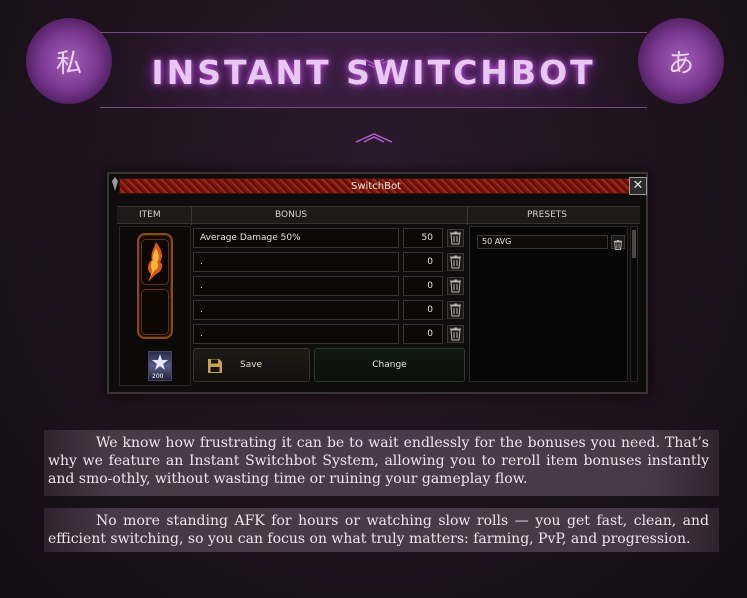 The image size is (747, 598). Describe the element at coordinates (373, 138) in the screenshot. I see `ornament-bottom-icon` at that location.